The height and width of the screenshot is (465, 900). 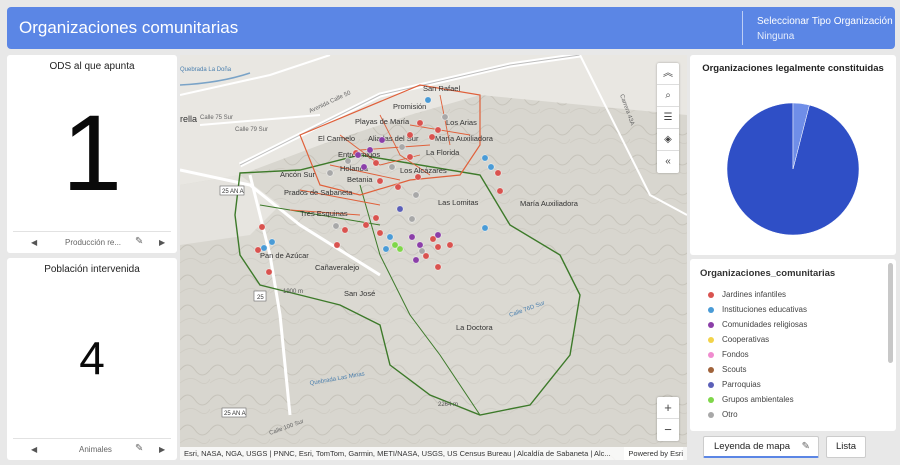 I want to click on zoom-controls: + −, so click(x=668, y=419).